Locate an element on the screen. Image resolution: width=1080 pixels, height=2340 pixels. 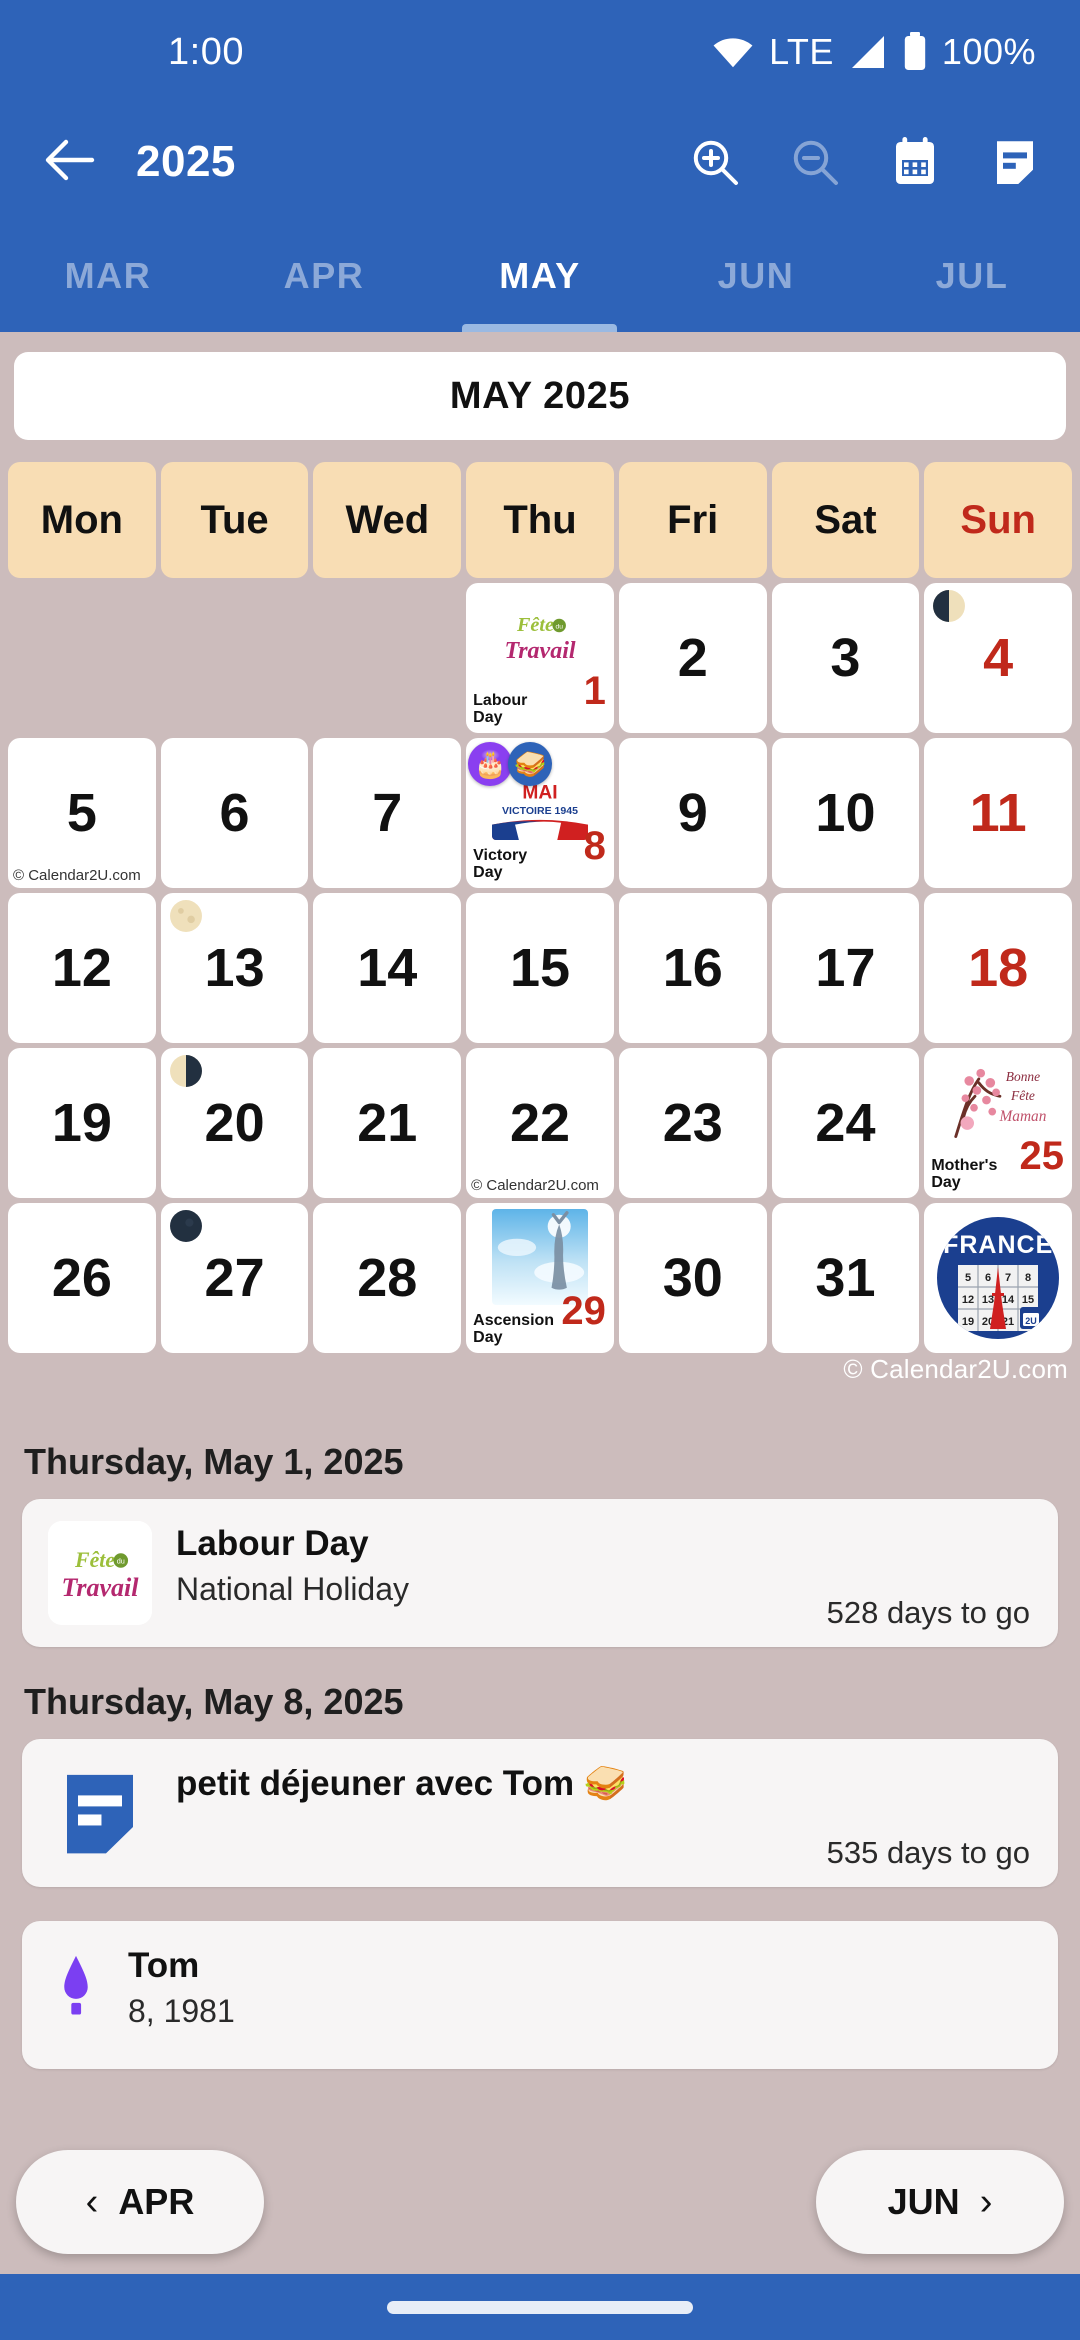
calendar-day-cell: 14 is located at coordinates (387, 968).